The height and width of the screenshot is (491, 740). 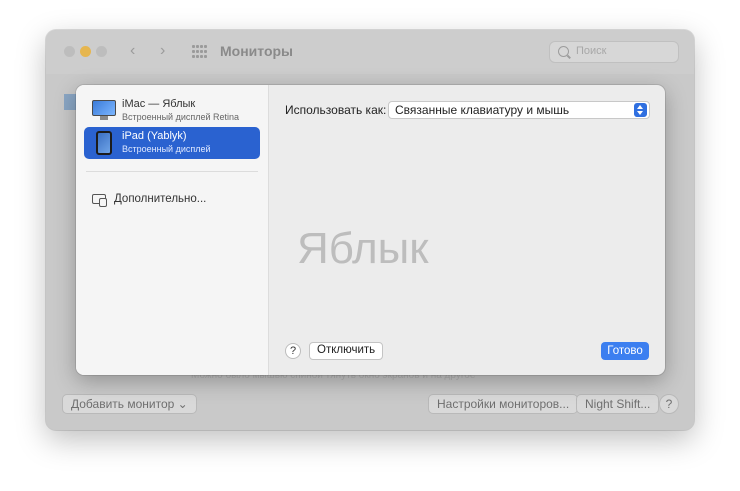 What do you see at coordinates (200, 52) in the screenshot?
I see `show-all-grid-icon` at bounding box center [200, 52].